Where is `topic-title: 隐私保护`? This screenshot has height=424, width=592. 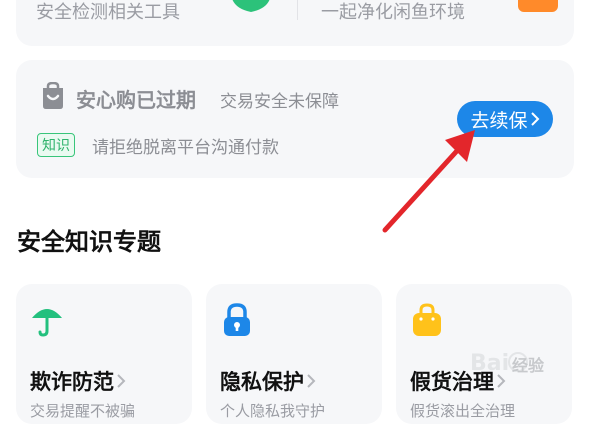
topic-title: 隐私保护 is located at coordinates (262, 382).